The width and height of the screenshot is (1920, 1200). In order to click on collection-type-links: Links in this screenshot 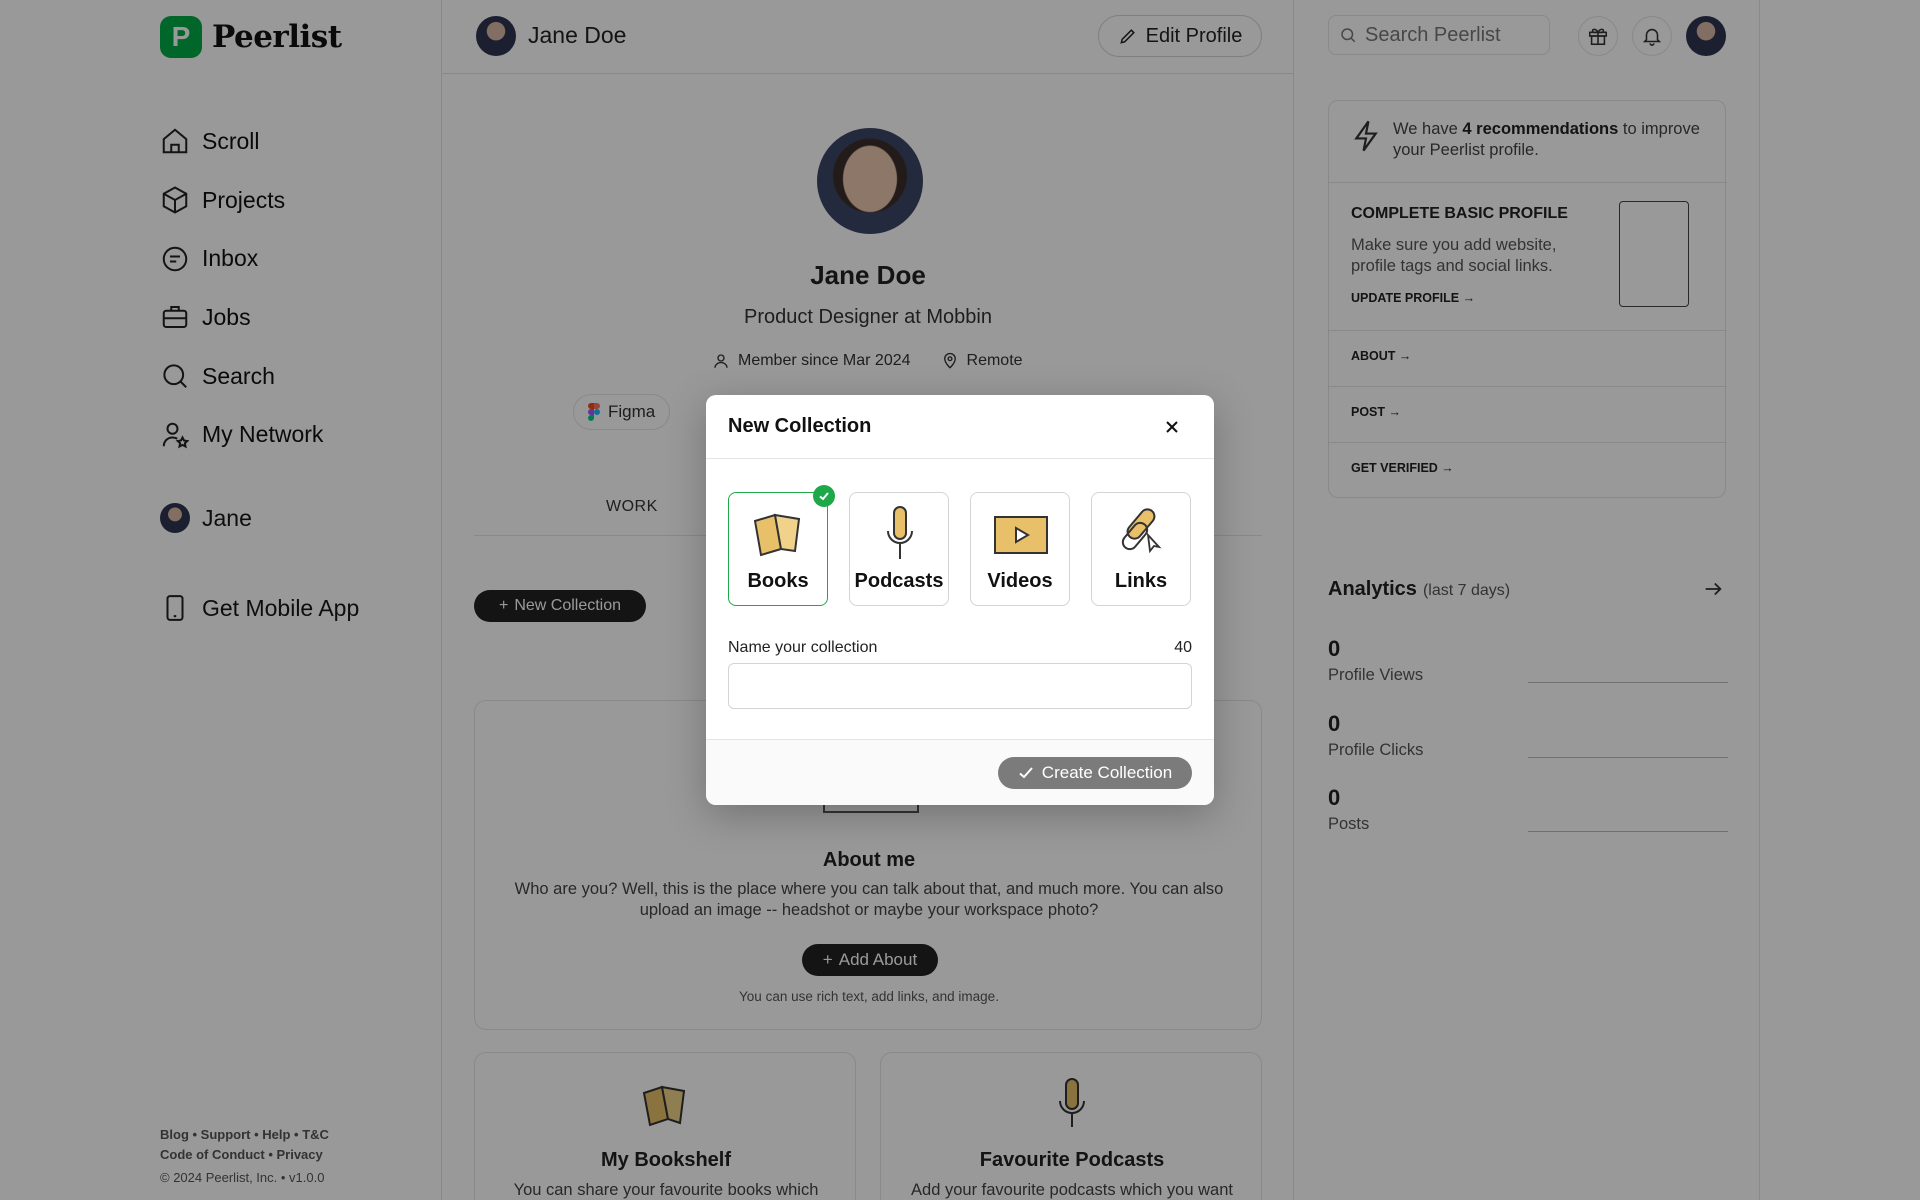, I will do `click(1141, 549)`.